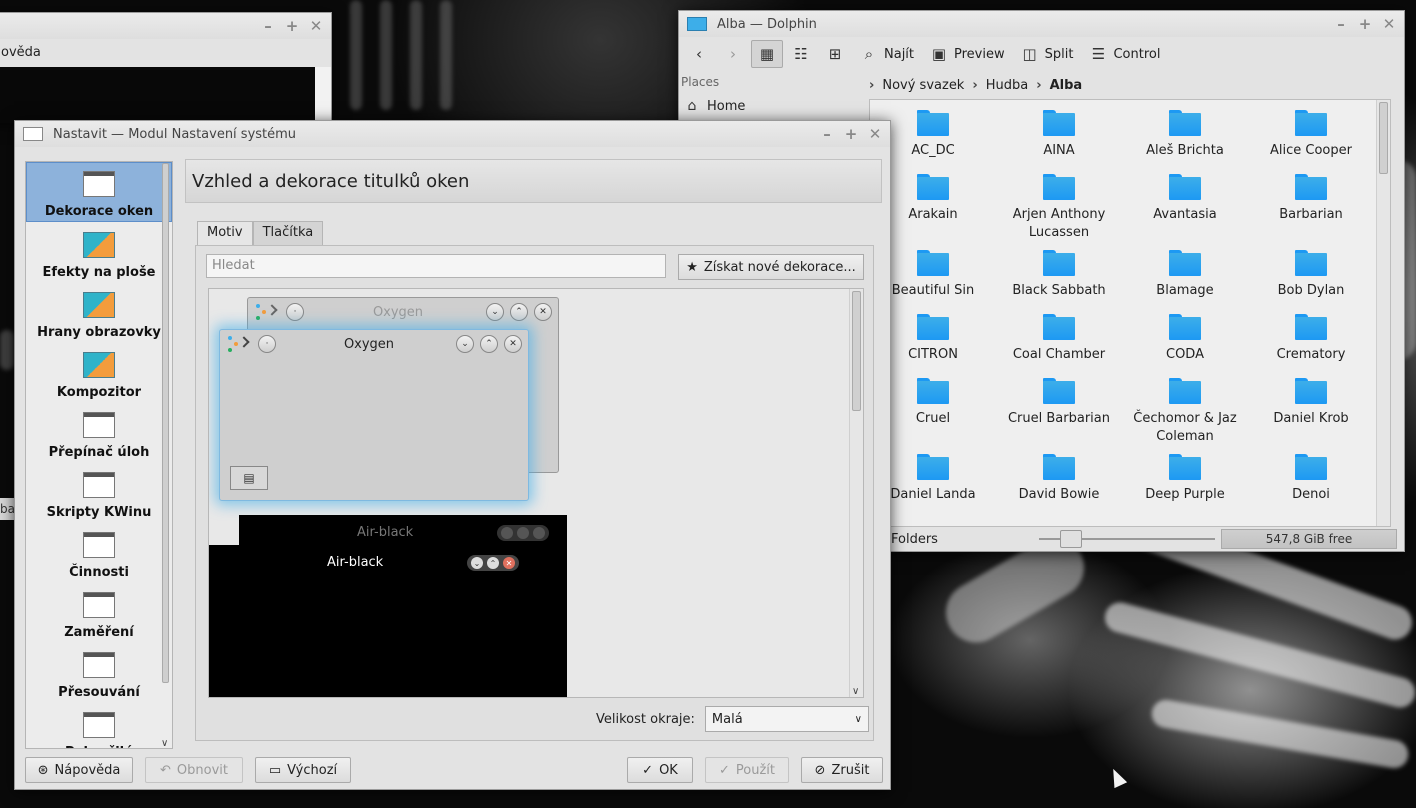  What do you see at coordinates (1185, 412) in the screenshot?
I see `folder-item: Čechomor & Jaz Coleman` at bounding box center [1185, 412].